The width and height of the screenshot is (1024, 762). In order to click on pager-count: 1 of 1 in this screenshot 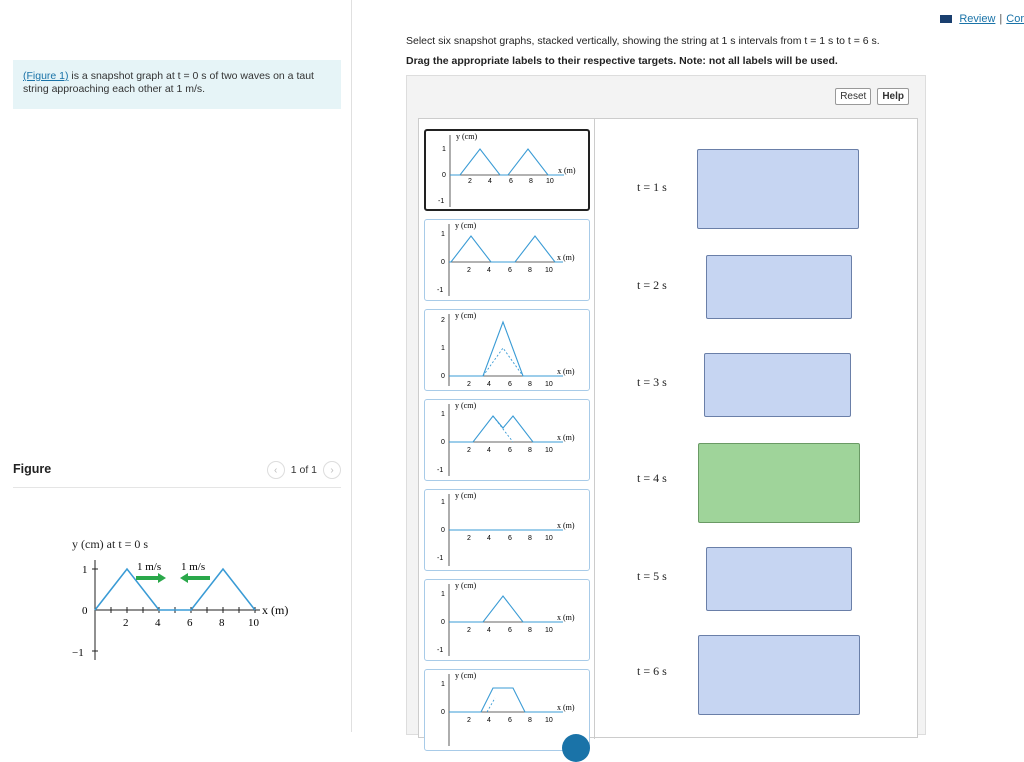, I will do `click(303, 470)`.